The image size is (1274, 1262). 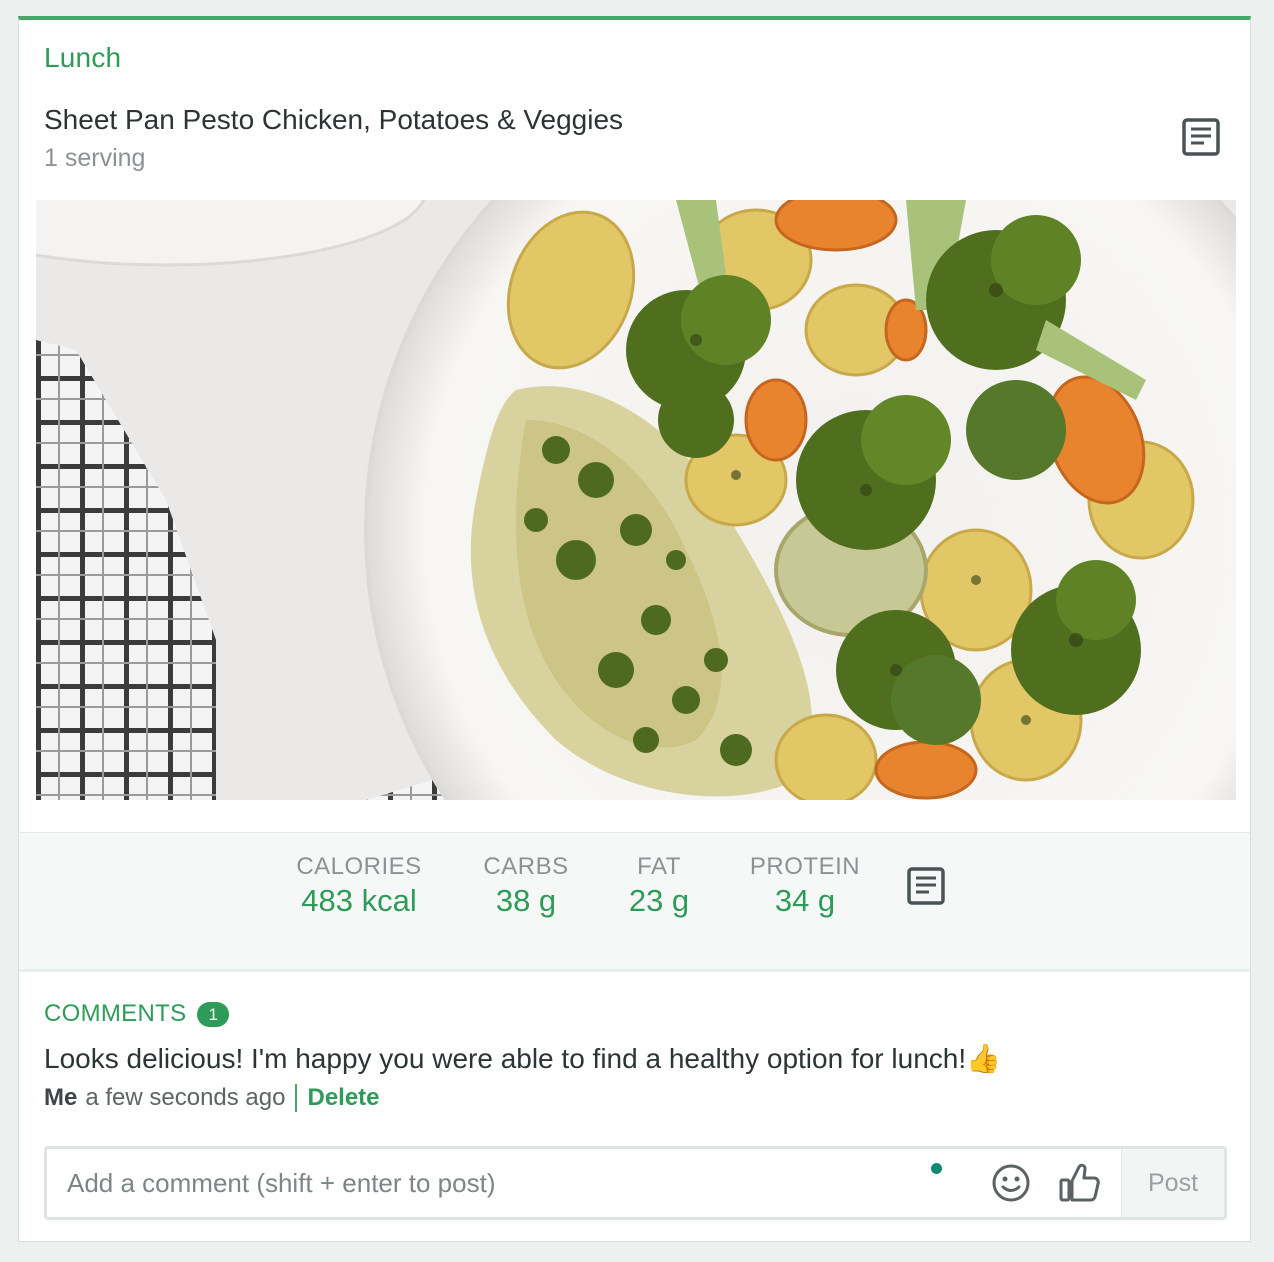 I want to click on macro-value: 34 g, so click(x=805, y=900).